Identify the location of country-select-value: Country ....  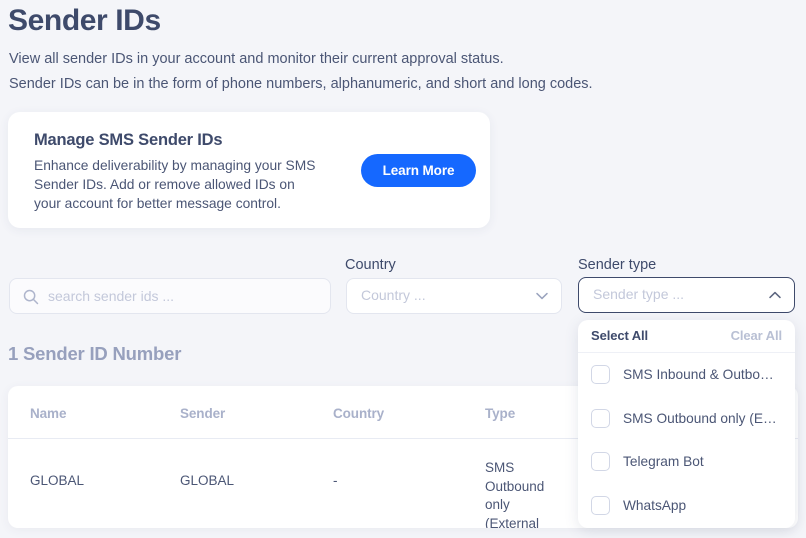
(393, 295).